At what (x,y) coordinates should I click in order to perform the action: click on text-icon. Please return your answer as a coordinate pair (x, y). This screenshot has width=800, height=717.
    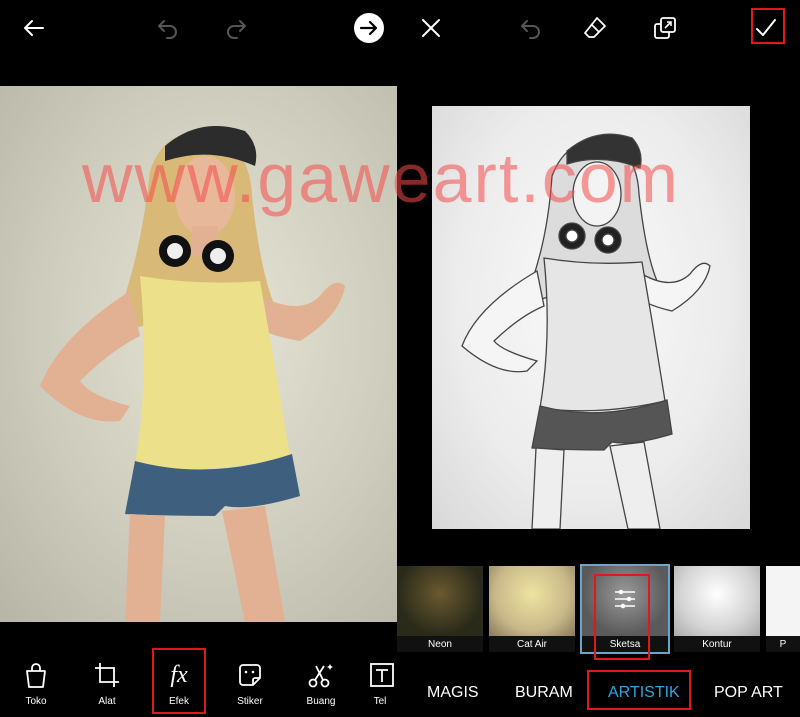
    Looking at the image, I should click on (382, 675).